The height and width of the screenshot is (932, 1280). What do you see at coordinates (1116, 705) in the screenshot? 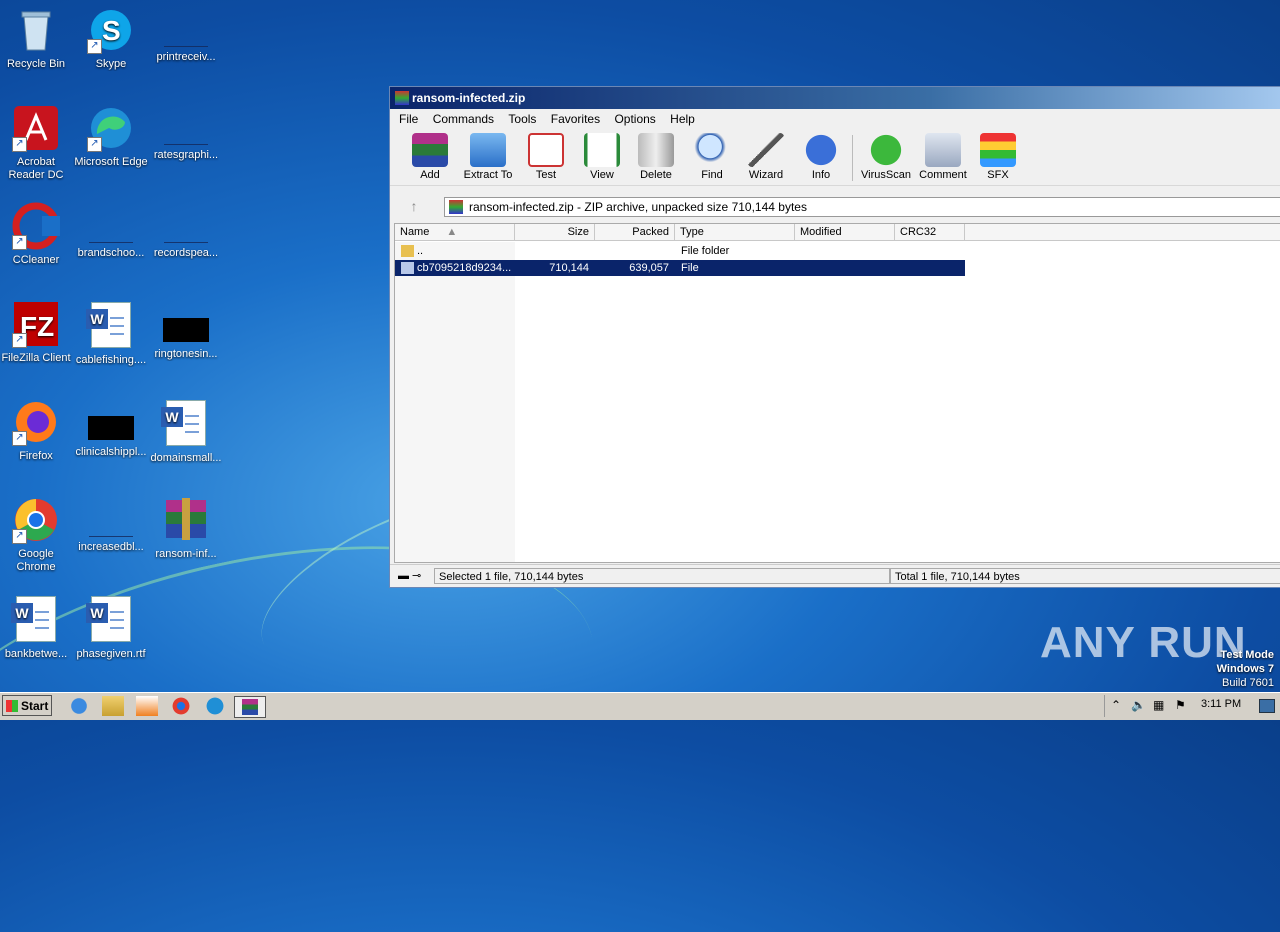
I see `tray-arrow-icon: ⌃` at bounding box center [1116, 705].